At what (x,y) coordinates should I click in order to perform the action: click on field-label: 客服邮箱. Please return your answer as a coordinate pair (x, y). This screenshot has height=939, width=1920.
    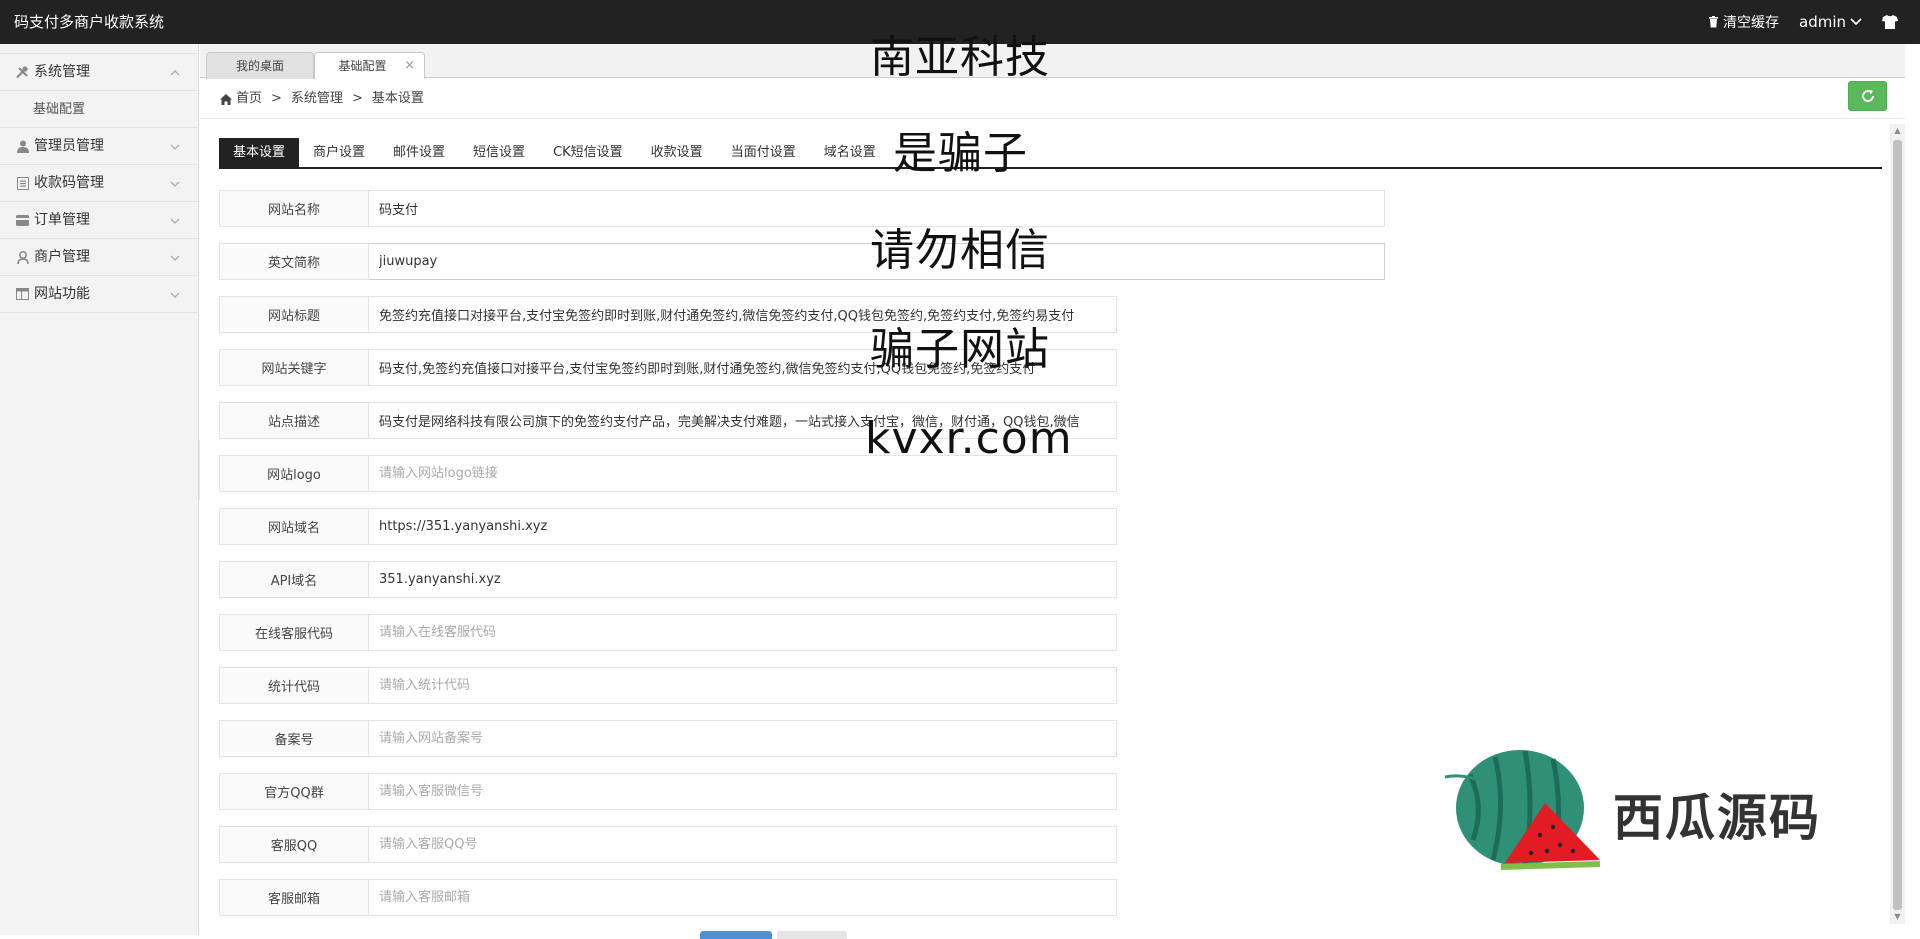
    Looking at the image, I should click on (294, 897).